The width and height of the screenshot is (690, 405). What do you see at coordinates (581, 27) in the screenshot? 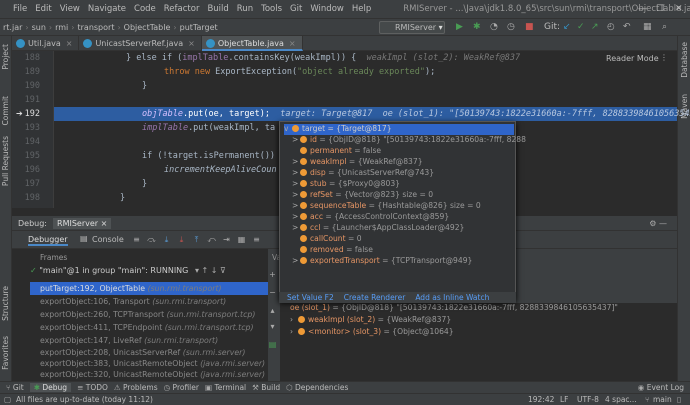
I see `git-commit-icon: ✓` at bounding box center [581, 27].